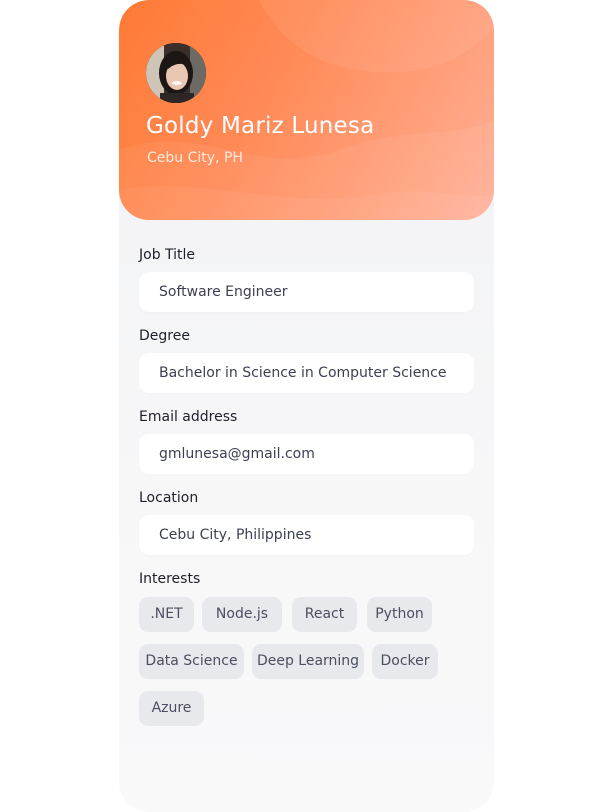 The image size is (612, 812). Describe the element at coordinates (169, 498) in the screenshot. I see `location-label: Location` at that location.